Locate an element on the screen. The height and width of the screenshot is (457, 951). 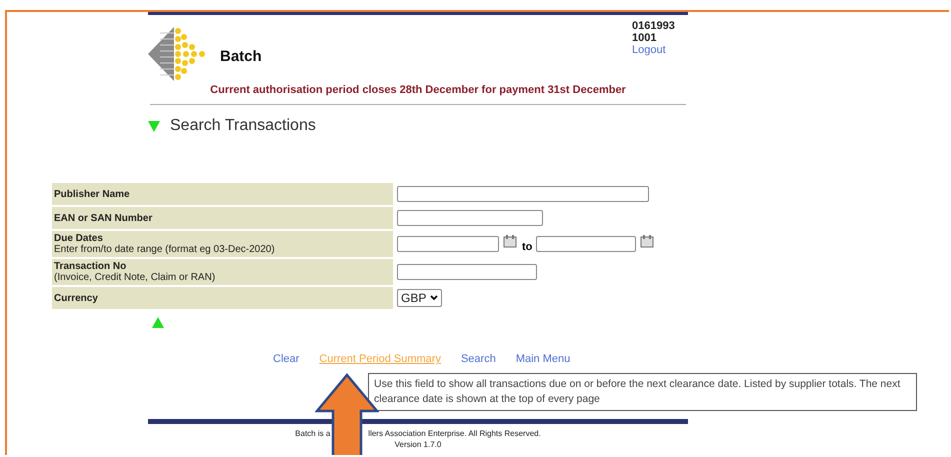
section-title: Search Transactions is located at coordinates (243, 126).